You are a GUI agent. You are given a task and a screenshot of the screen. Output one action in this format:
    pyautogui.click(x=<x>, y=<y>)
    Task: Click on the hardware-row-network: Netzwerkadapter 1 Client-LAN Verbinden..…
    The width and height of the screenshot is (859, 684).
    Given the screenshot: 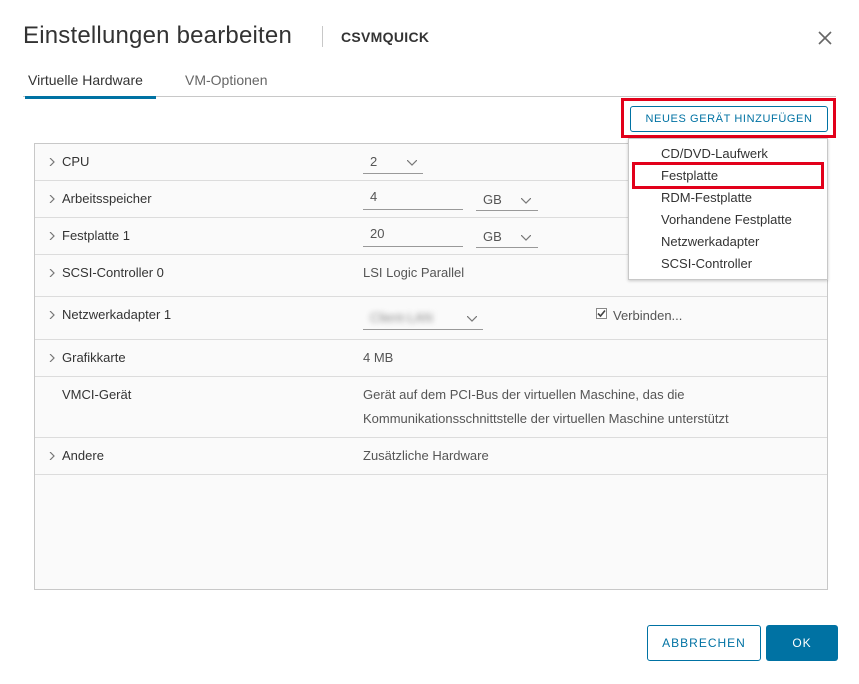 What is the action you would take?
    pyautogui.click(x=431, y=318)
    